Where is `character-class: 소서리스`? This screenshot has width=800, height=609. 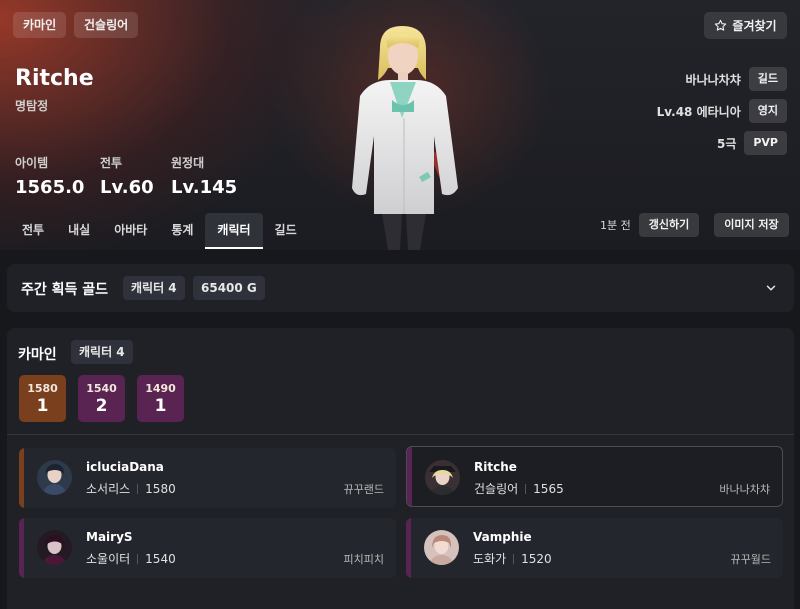 character-class: 소서리스 is located at coordinates (108, 489).